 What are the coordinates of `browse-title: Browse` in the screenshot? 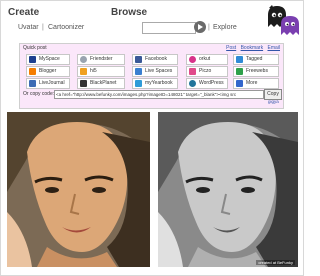 It's located at (129, 12).